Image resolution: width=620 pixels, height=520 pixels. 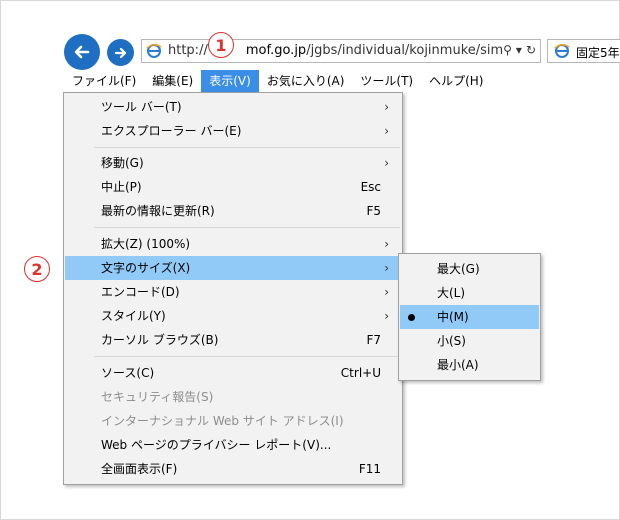 I want to click on submenu-item-smallest: 最小(A), so click(x=469, y=365).